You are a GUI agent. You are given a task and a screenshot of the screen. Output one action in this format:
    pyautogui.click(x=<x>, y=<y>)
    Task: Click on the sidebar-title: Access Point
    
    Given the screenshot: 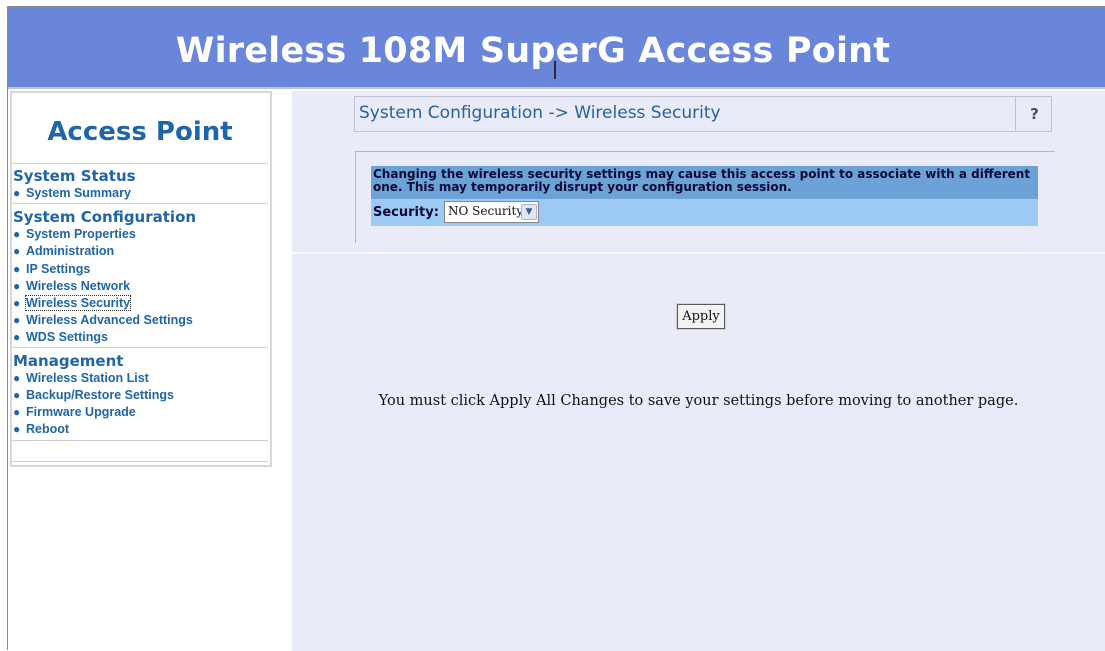 What is the action you would take?
    pyautogui.click(x=140, y=132)
    